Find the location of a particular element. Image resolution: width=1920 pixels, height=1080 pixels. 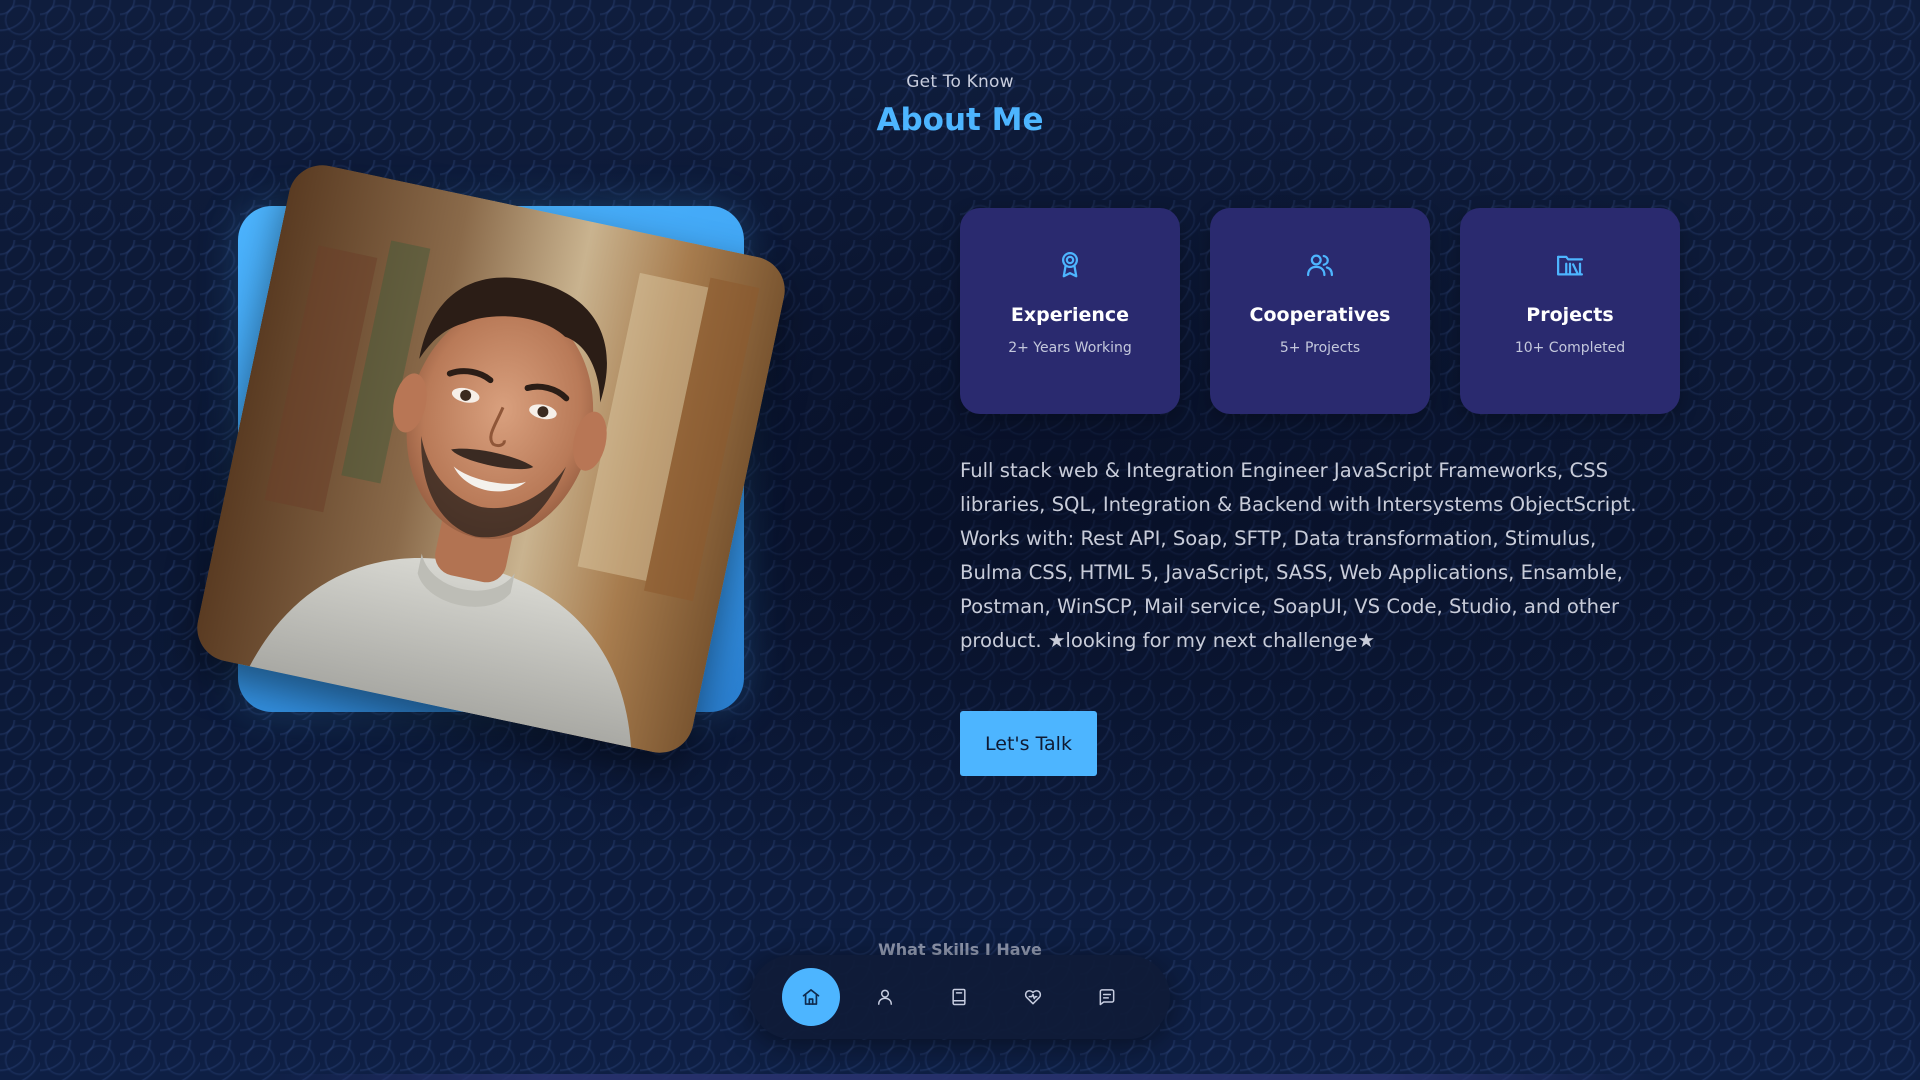

card-subtitle: 2+ Years Working is located at coordinates (1070, 348).